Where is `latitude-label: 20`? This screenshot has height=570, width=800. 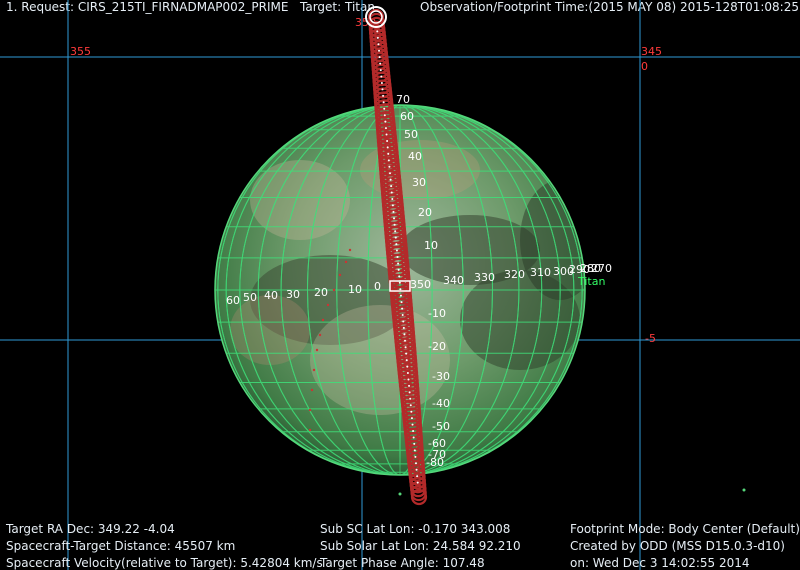
latitude-label: 20 is located at coordinates (425, 212).